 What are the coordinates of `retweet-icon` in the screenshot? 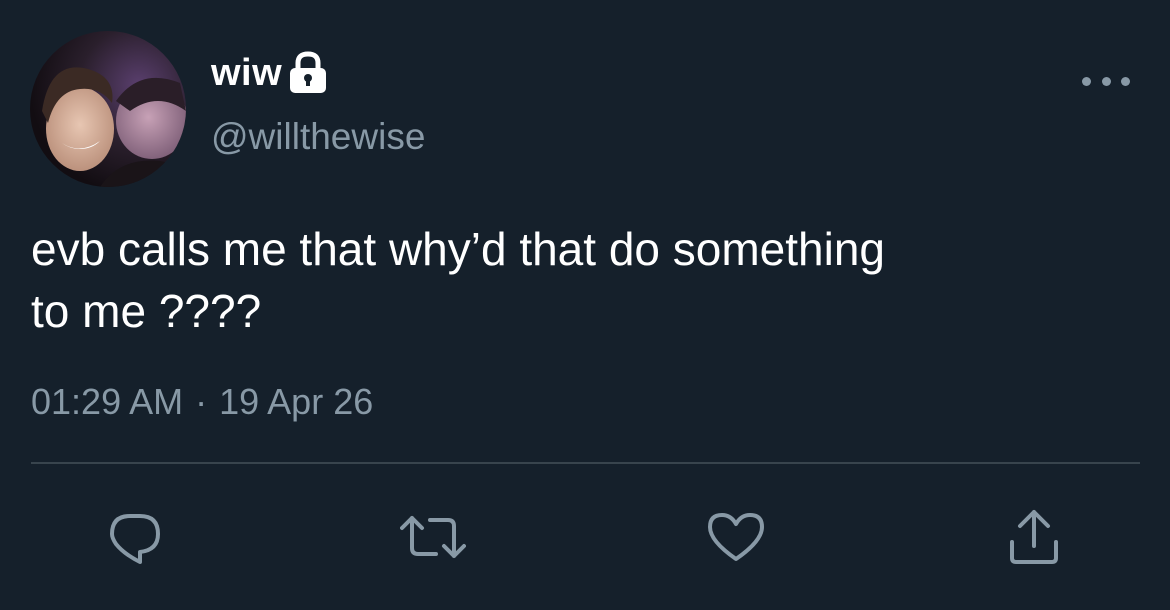 It's located at (433, 537).